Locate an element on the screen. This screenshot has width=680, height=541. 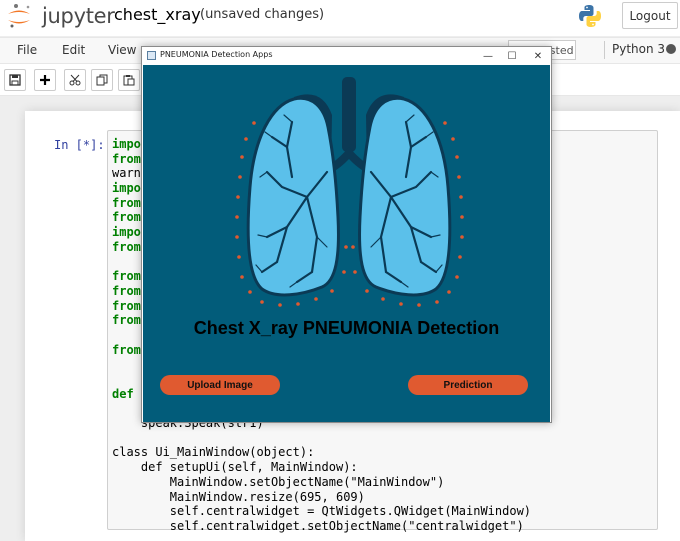
code-line: def setupUi(self, MainWindow): is located at coordinates (235, 467).